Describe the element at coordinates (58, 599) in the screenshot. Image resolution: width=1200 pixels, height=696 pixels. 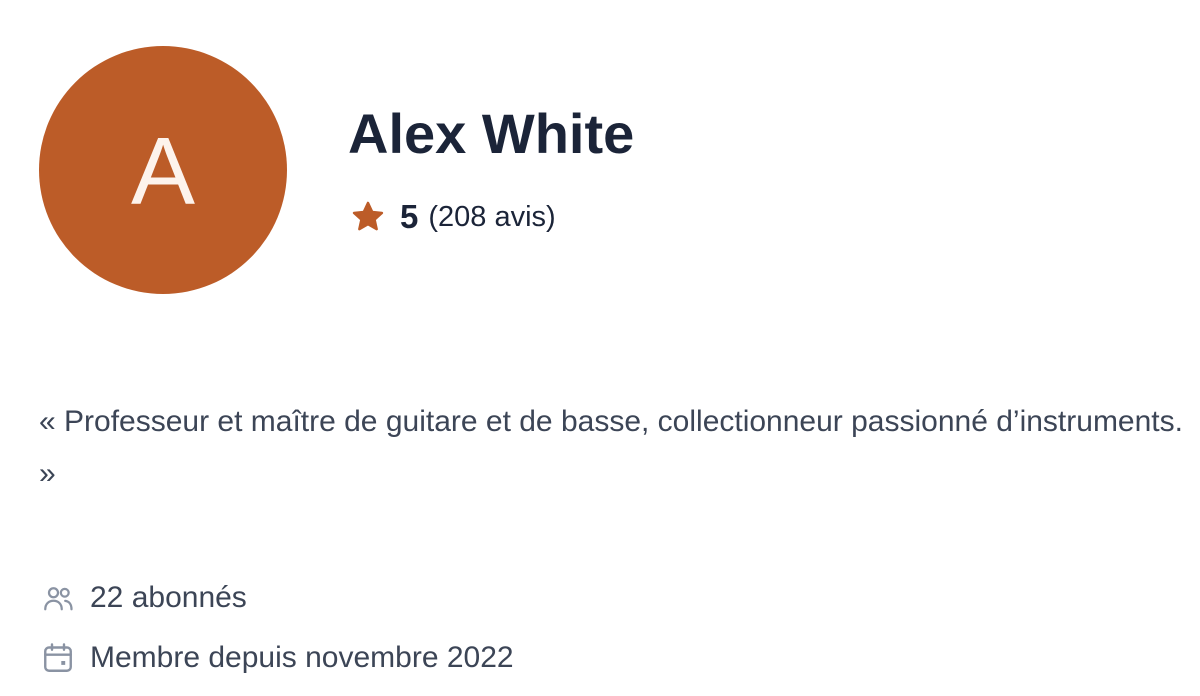
I see `users-icon` at that location.